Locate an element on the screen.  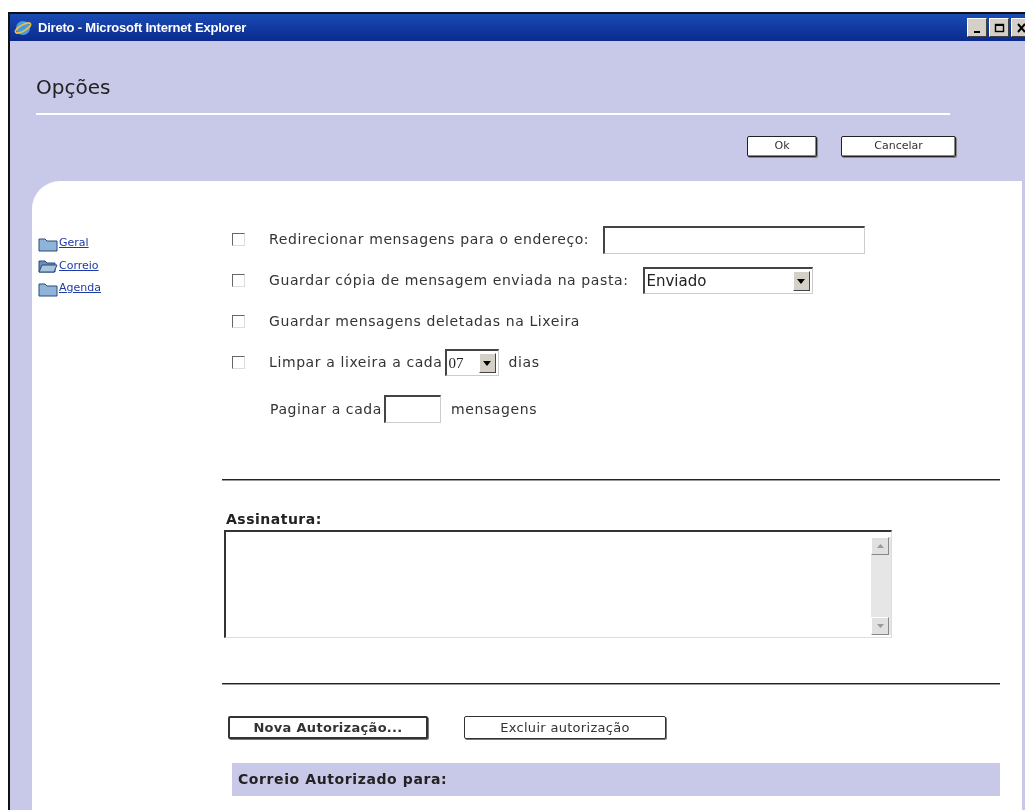
action-button: Excluir autorização is located at coordinates (565, 727).